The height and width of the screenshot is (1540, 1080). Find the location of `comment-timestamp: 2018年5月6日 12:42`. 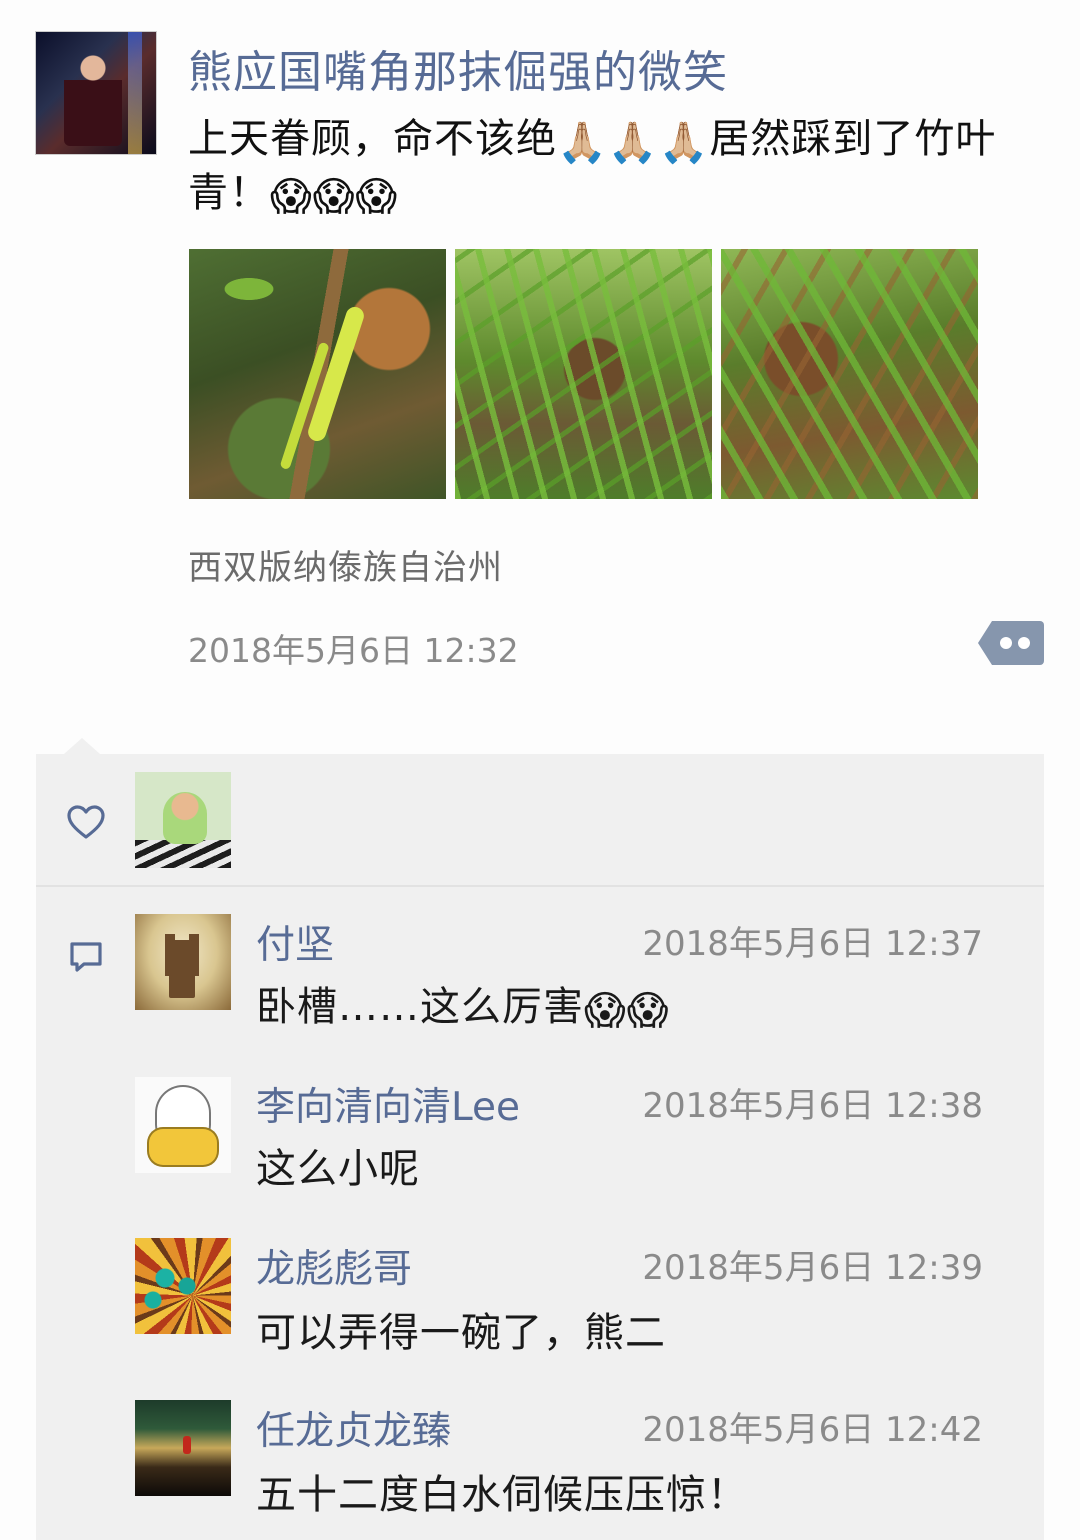

comment-timestamp: 2018年5月6日 12:42 is located at coordinates (812, 1430).